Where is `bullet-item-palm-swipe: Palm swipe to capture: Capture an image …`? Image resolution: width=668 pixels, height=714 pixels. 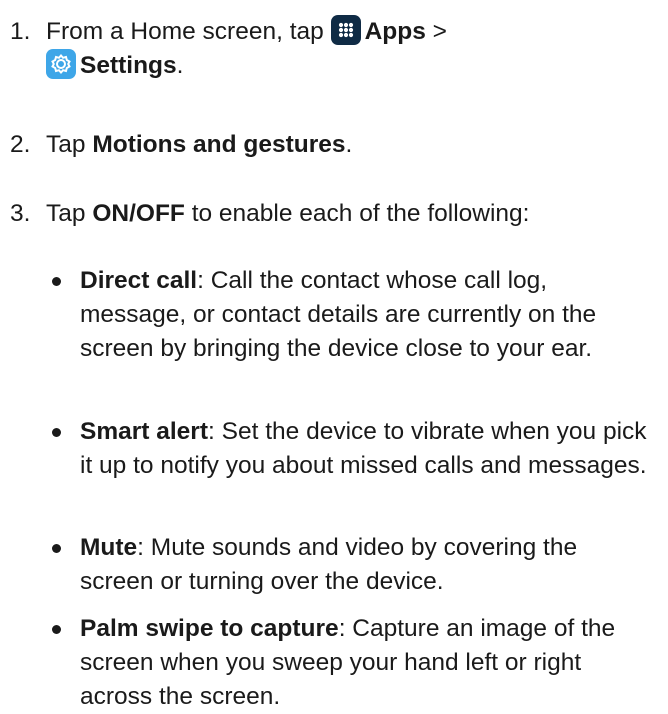 bullet-item-palm-swipe: Palm swipe to capture: Capture an image … is located at coordinates (351, 663).